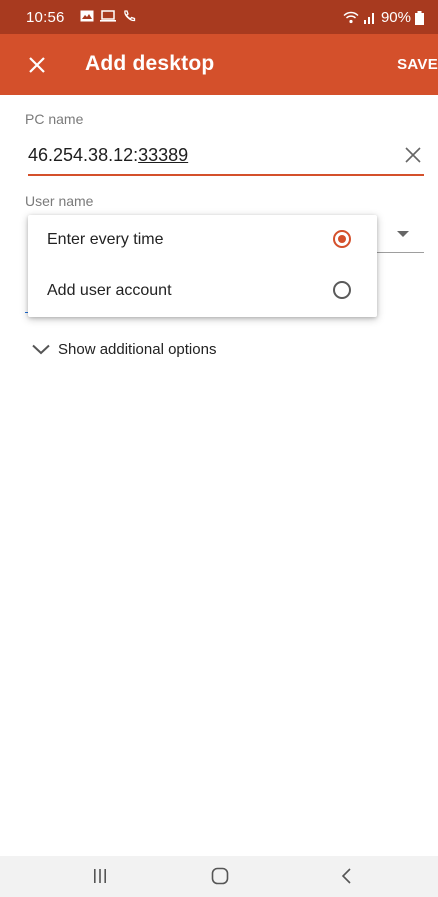 This screenshot has width=438, height=897. What do you see at coordinates (54, 119) in the screenshot?
I see `pc-name-label: PC name` at bounding box center [54, 119].